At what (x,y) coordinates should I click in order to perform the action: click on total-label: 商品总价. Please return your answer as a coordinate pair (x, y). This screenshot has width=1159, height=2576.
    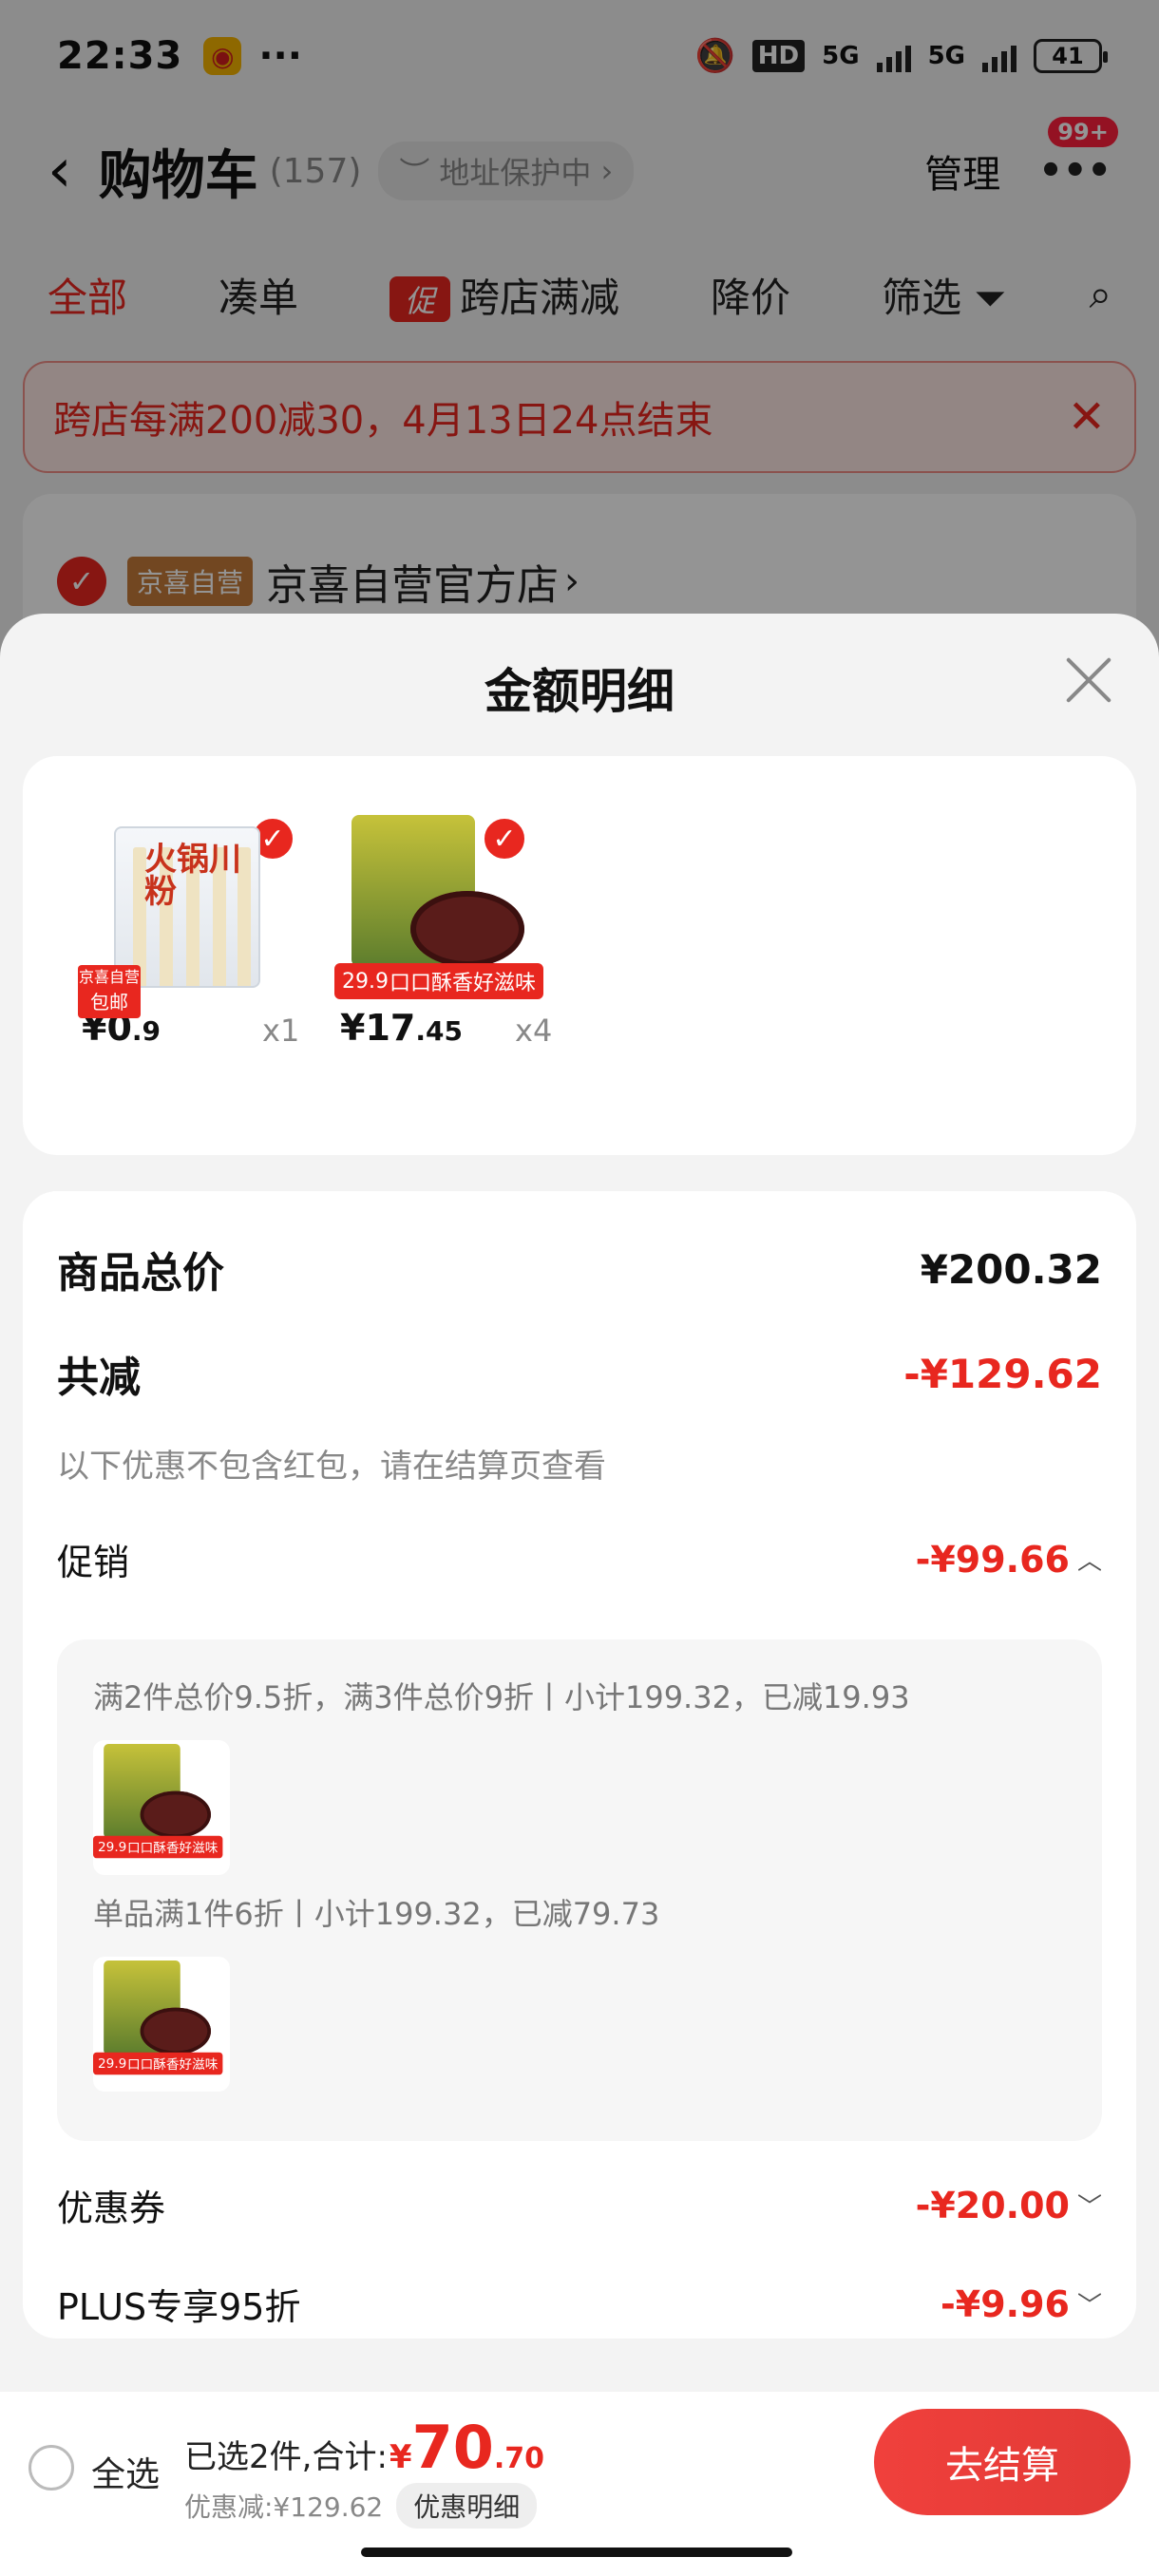
    Looking at the image, I should click on (140, 1273).